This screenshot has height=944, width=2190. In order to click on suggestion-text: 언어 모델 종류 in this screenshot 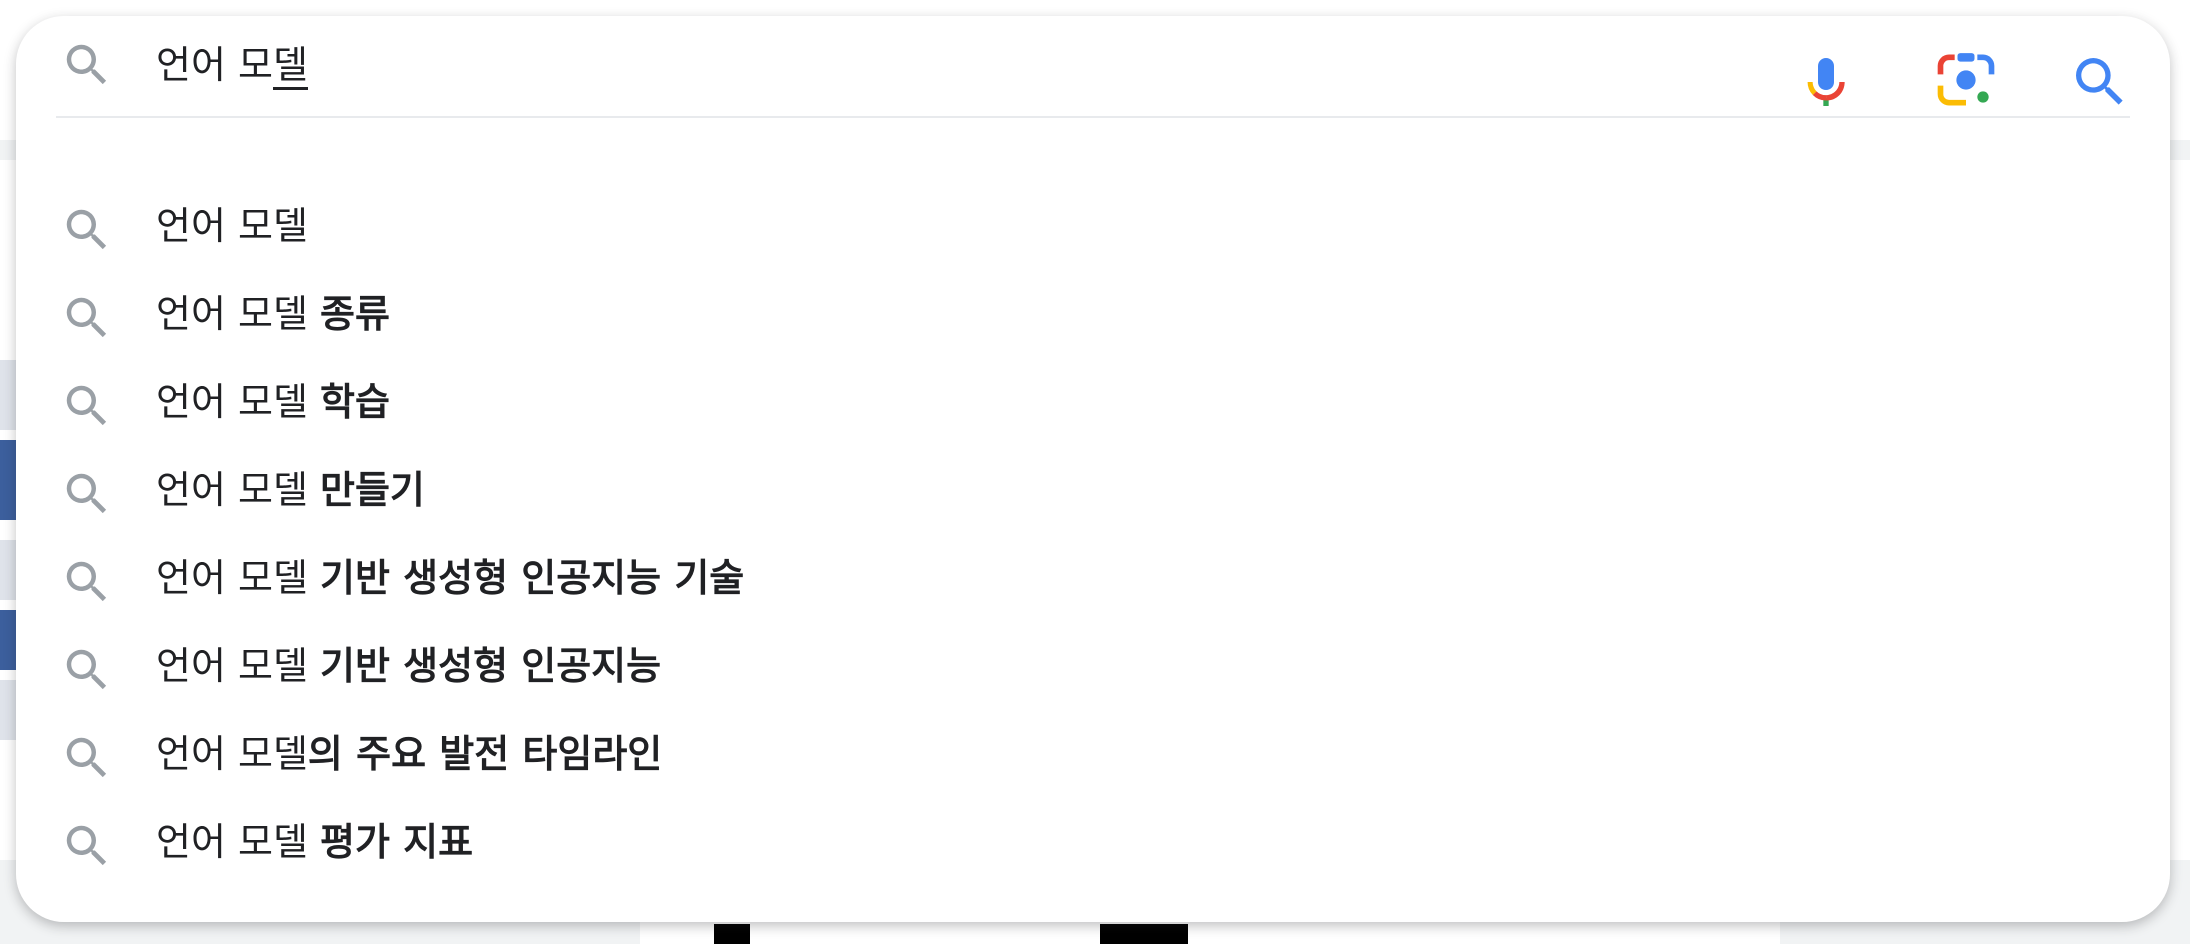, I will do `click(273, 314)`.